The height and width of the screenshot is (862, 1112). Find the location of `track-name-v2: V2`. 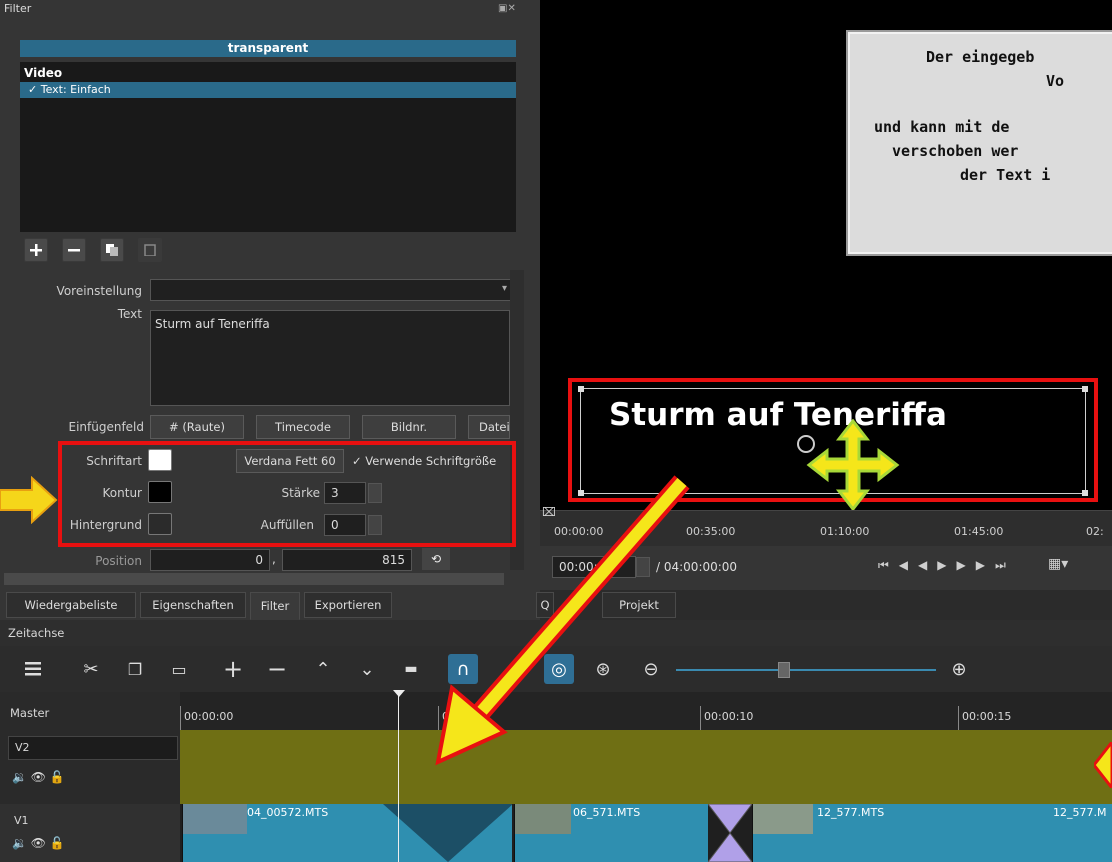

track-name-v2: V2 is located at coordinates (93, 748).